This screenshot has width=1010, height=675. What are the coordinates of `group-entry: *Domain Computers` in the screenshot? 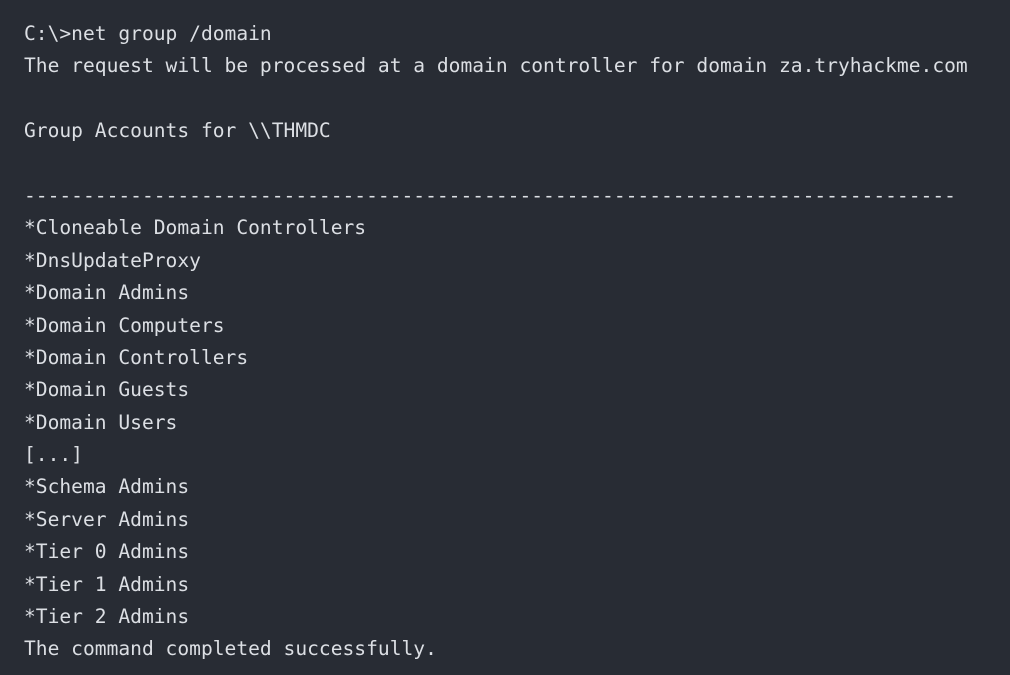 It's located at (124, 325).